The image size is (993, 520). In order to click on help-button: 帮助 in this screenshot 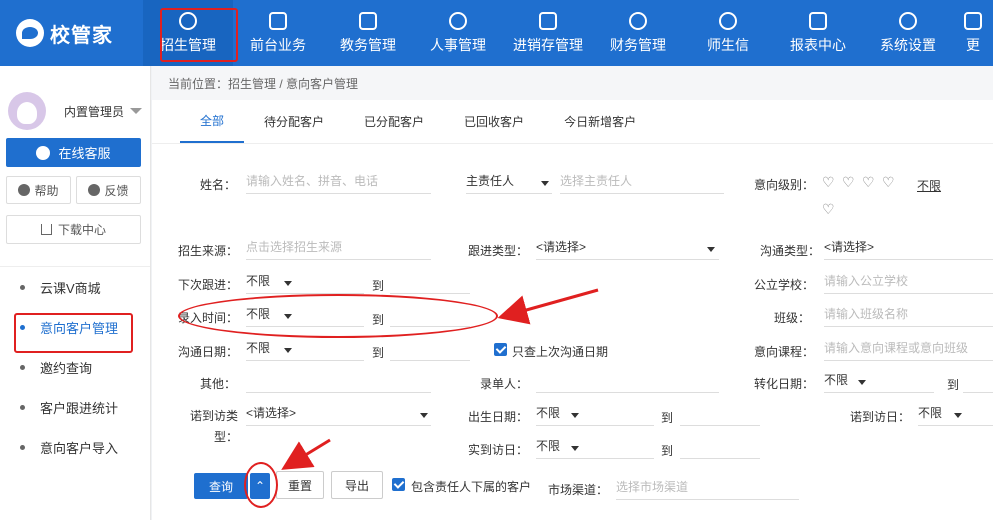, I will do `click(38, 190)`.